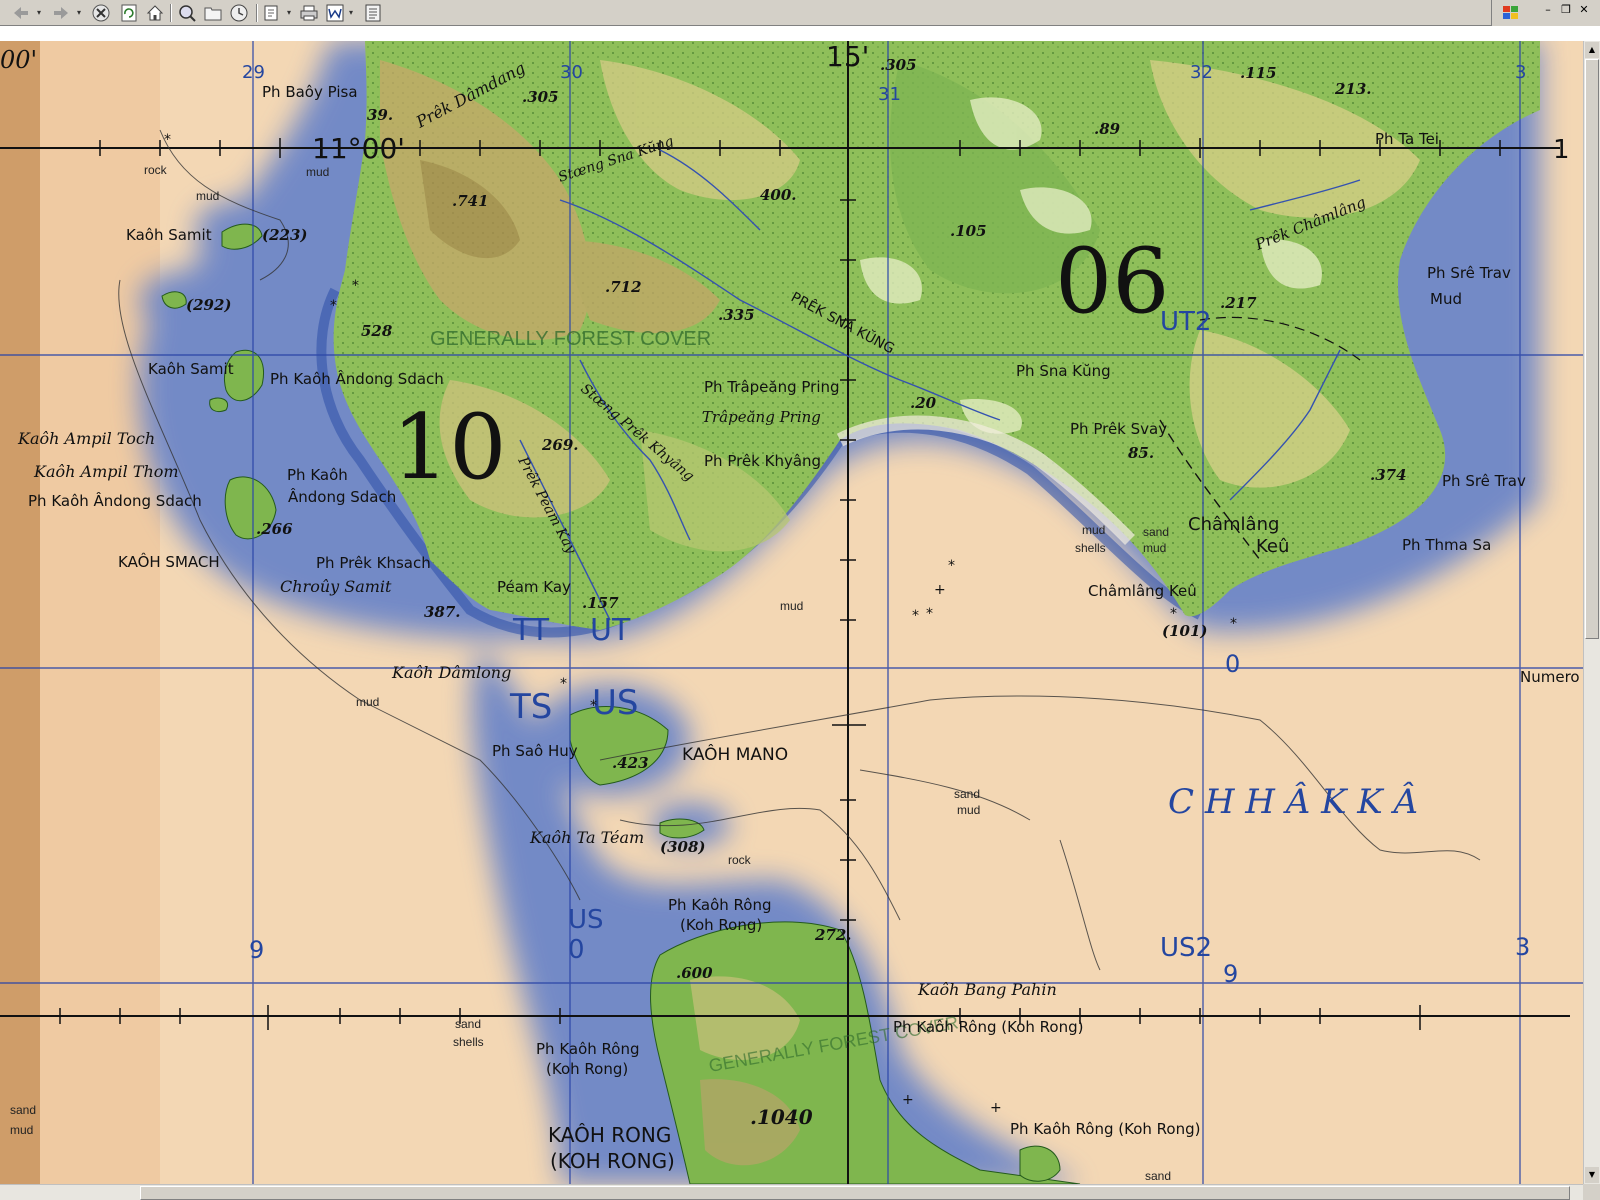 The height and width of the screenshot is (1200, 1600). Describe the element at coordinates (39, 13) in the screenshot. I see `back-dropdown-icon: ▾` at that location.